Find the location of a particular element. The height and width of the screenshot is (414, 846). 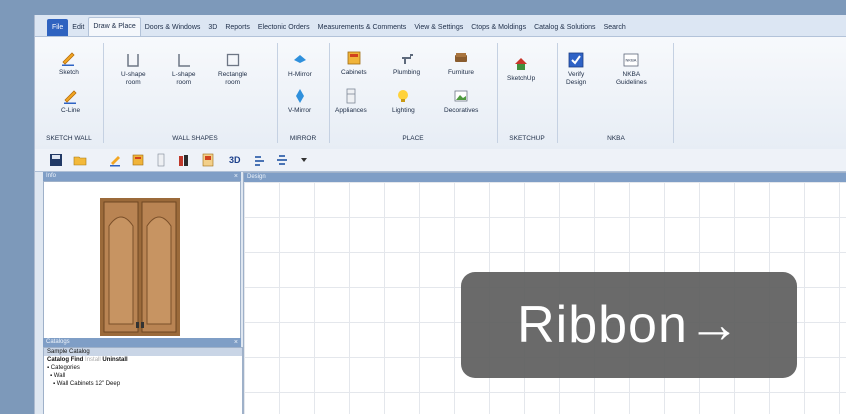

tab-search: Search is located at coordinates (615, 27).